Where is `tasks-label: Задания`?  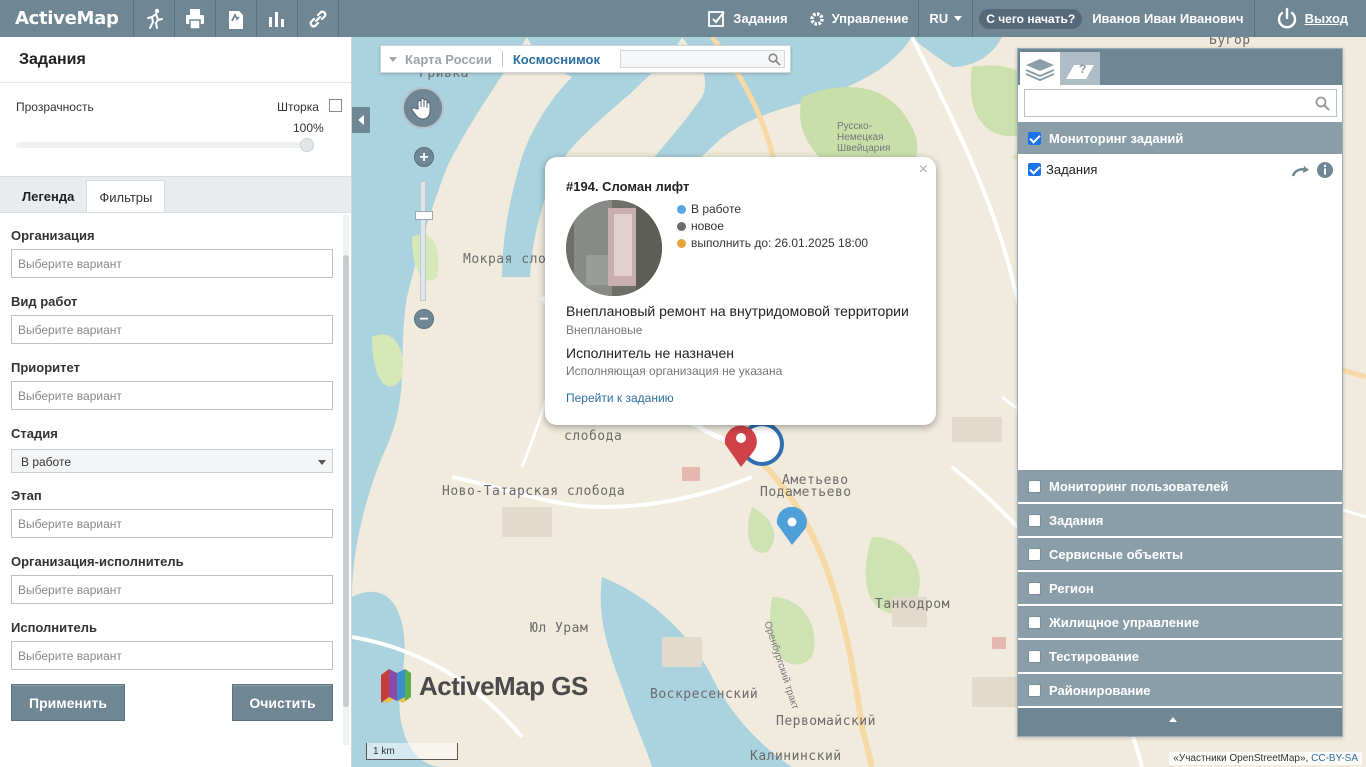
tasks-label: Задания is located at coordinates (760, 18).